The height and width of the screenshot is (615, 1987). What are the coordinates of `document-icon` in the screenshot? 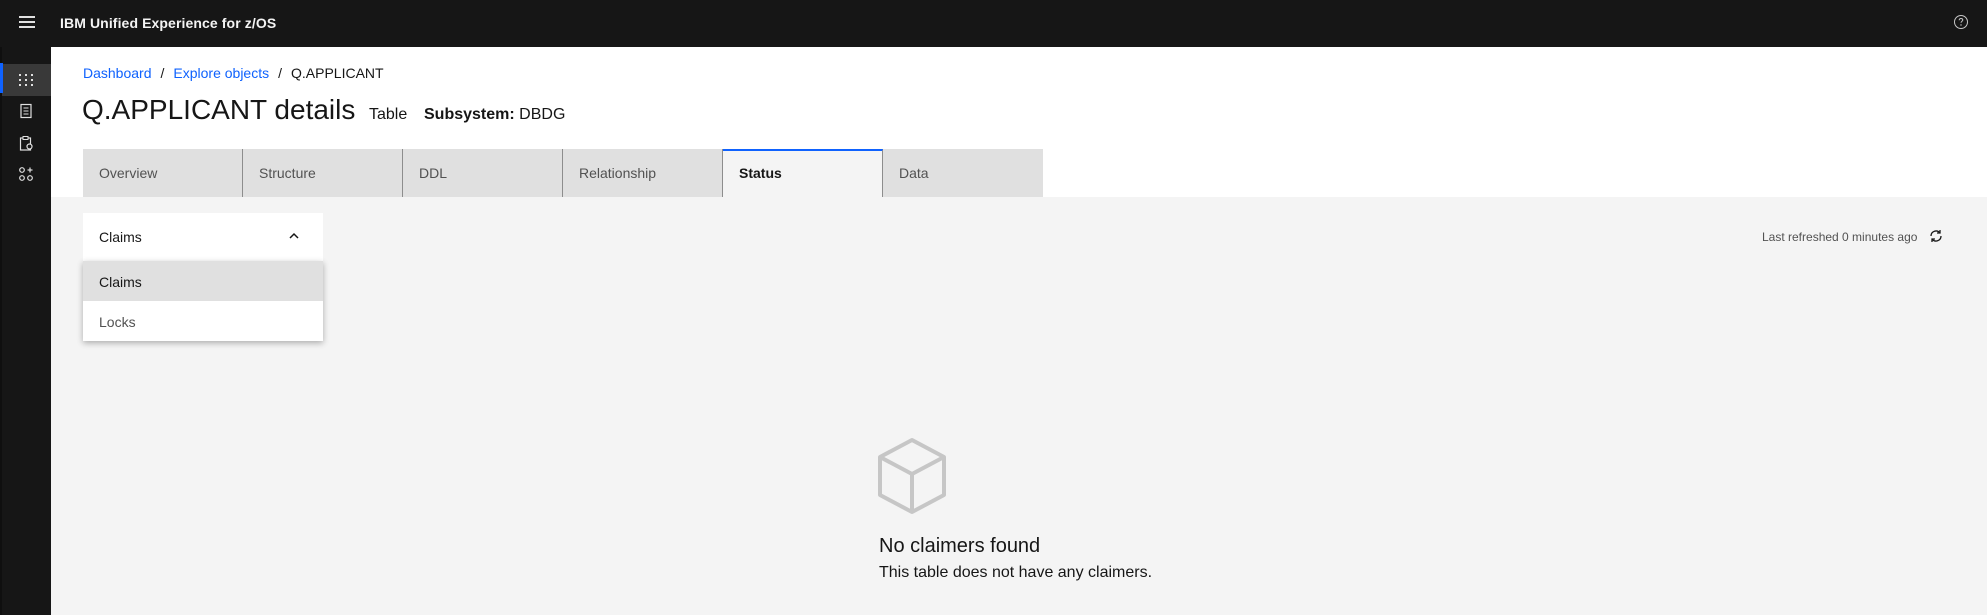 It's located at (26, 111).